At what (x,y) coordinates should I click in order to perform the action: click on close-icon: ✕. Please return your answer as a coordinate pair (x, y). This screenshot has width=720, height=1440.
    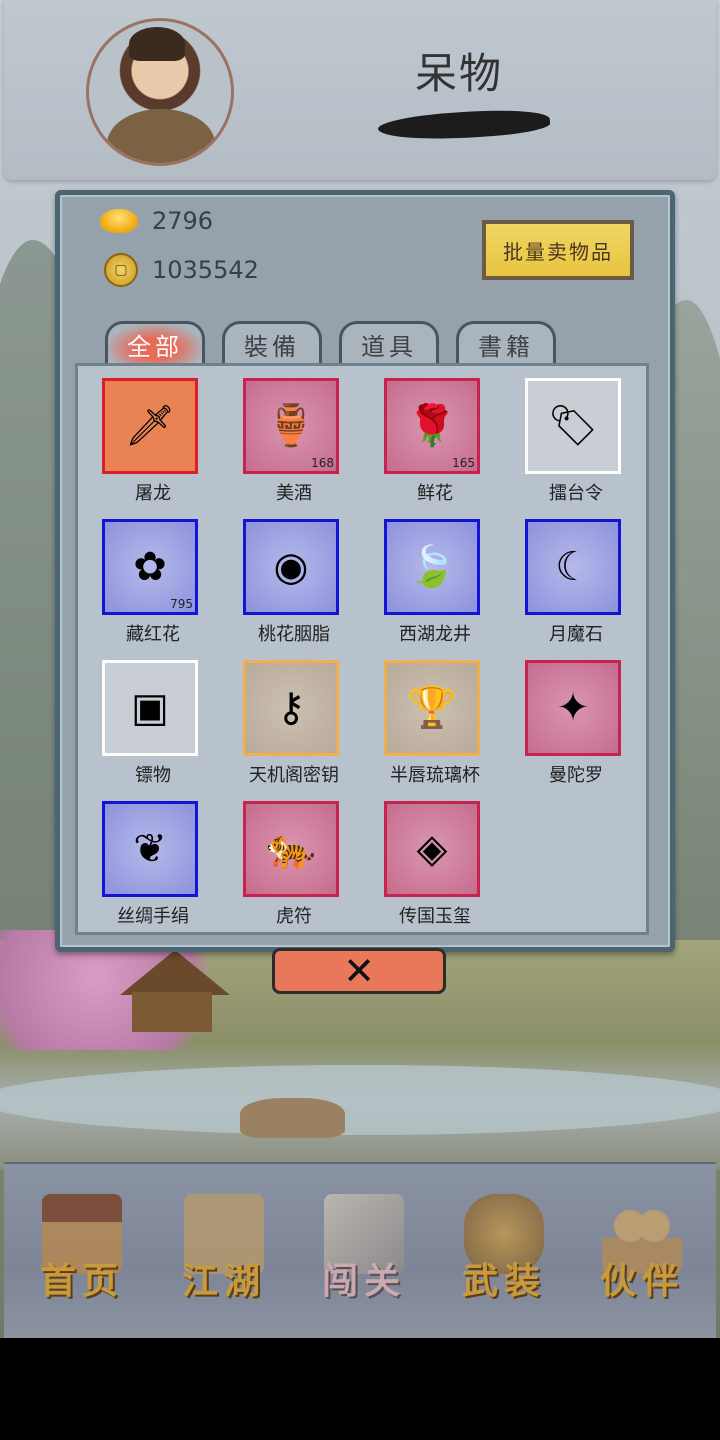
    Looking at the image, I should click on (359, 971).